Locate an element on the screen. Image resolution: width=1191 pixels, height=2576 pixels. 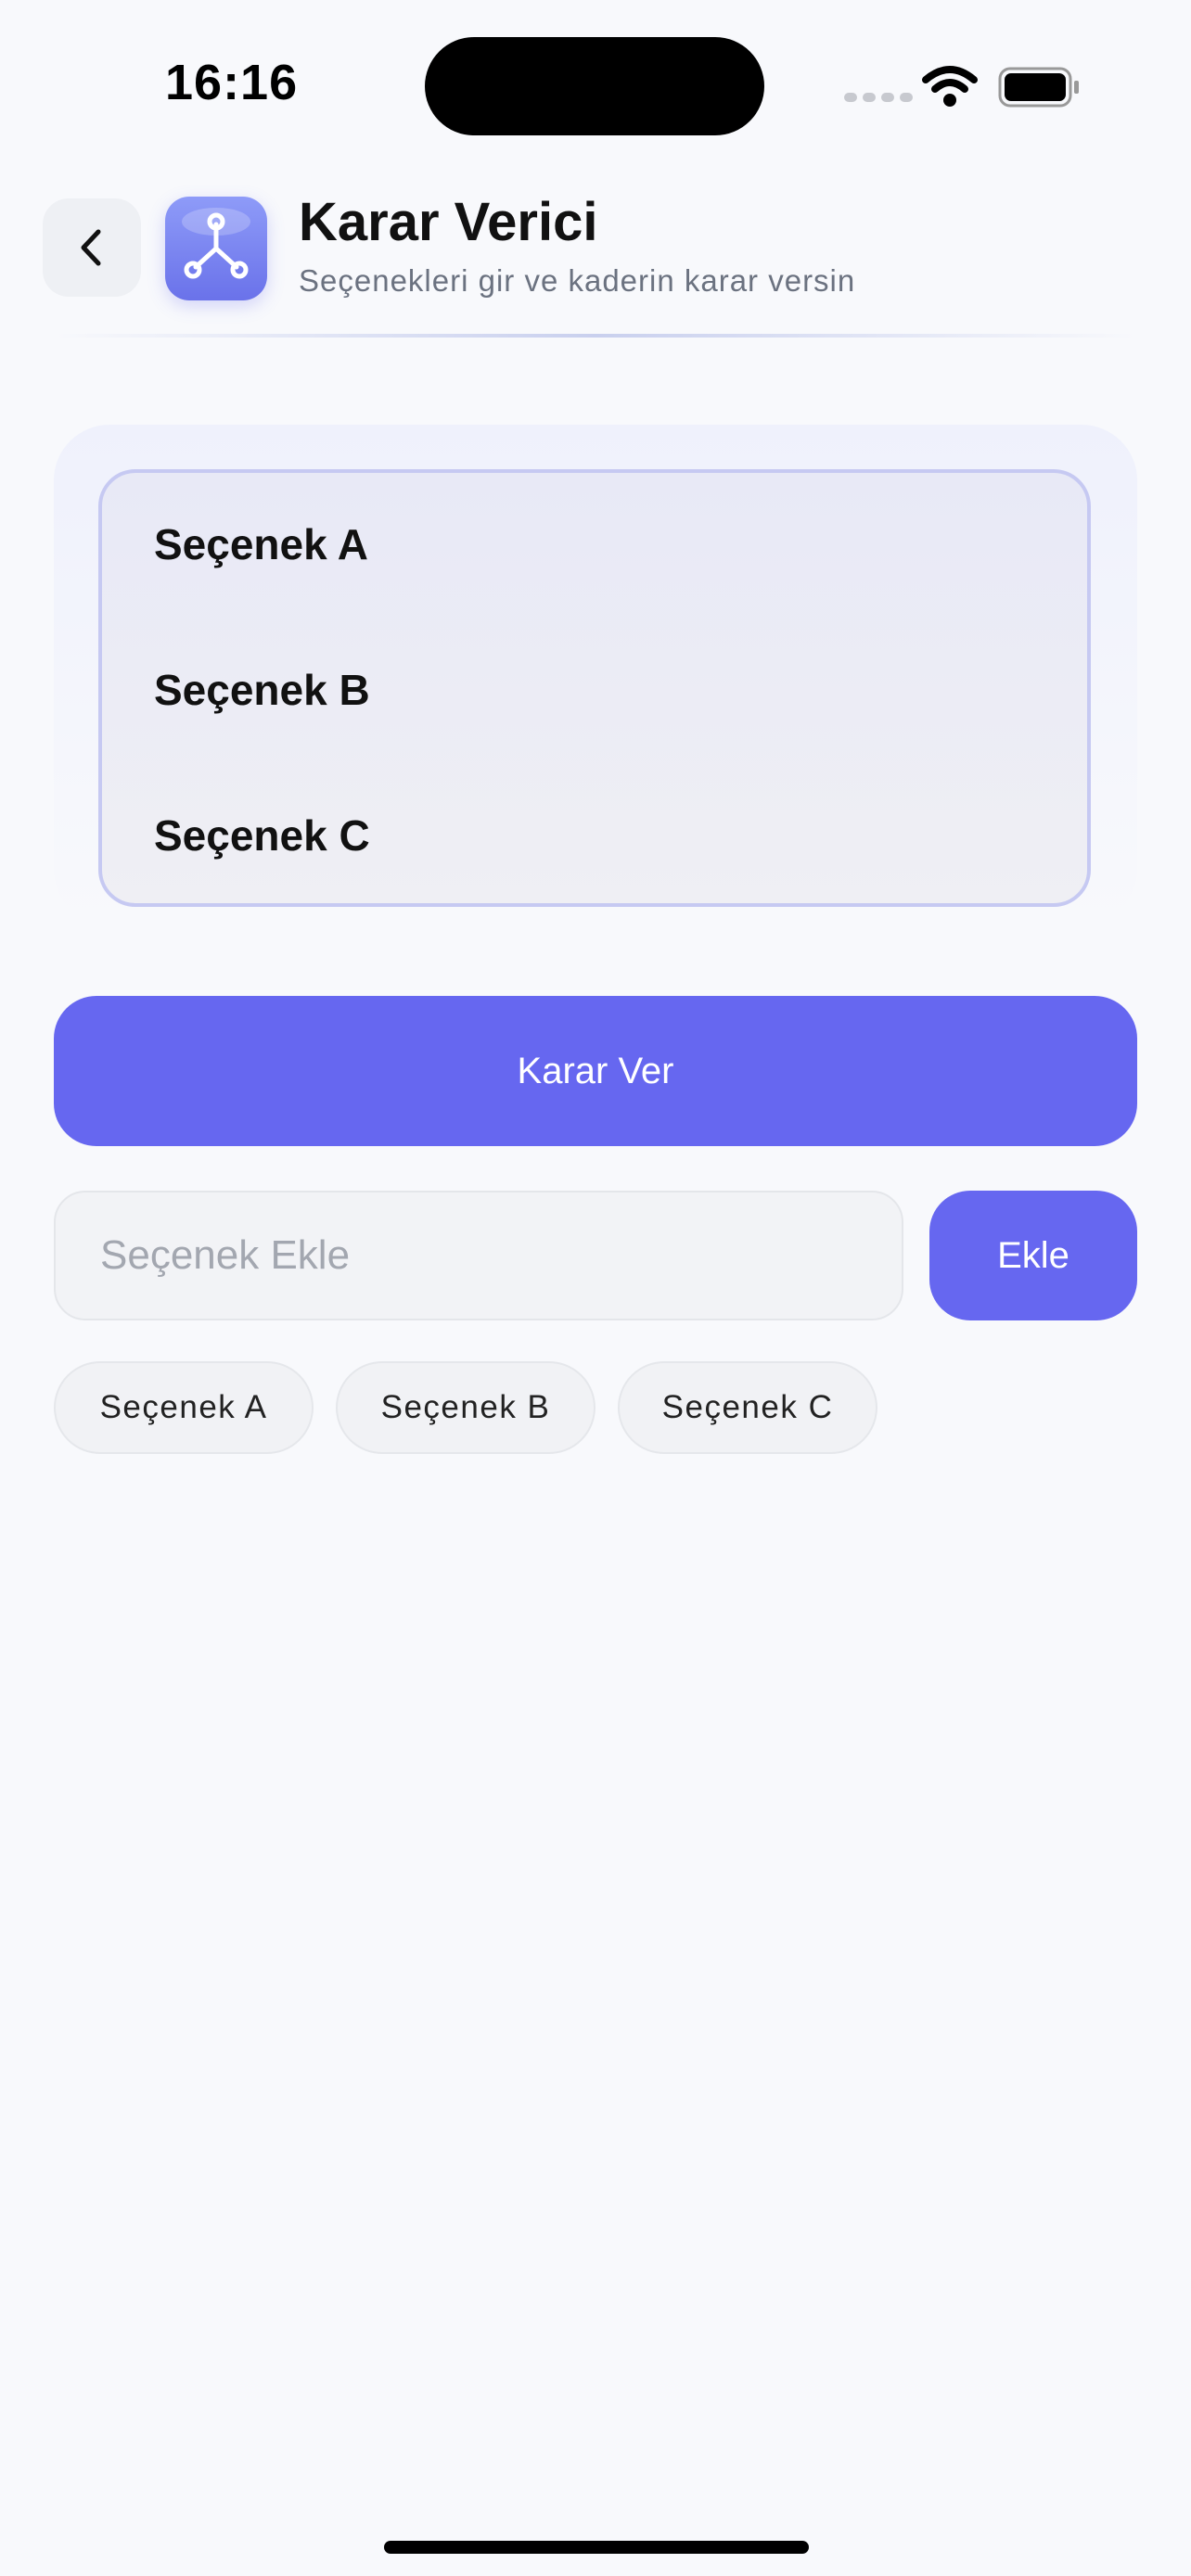
add-button: Ekle is located at coordinates (1033, 1256).